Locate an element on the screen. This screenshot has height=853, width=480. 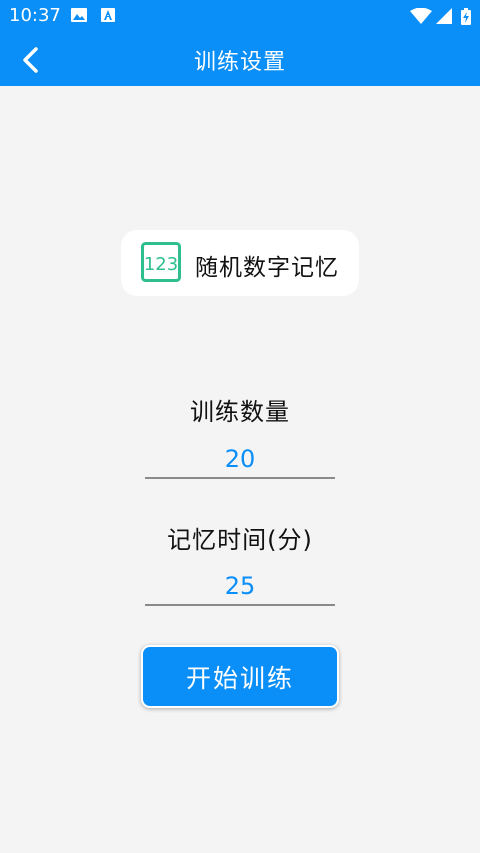
time-label: 记忆时间(分) is located at coordinates (240, 540).